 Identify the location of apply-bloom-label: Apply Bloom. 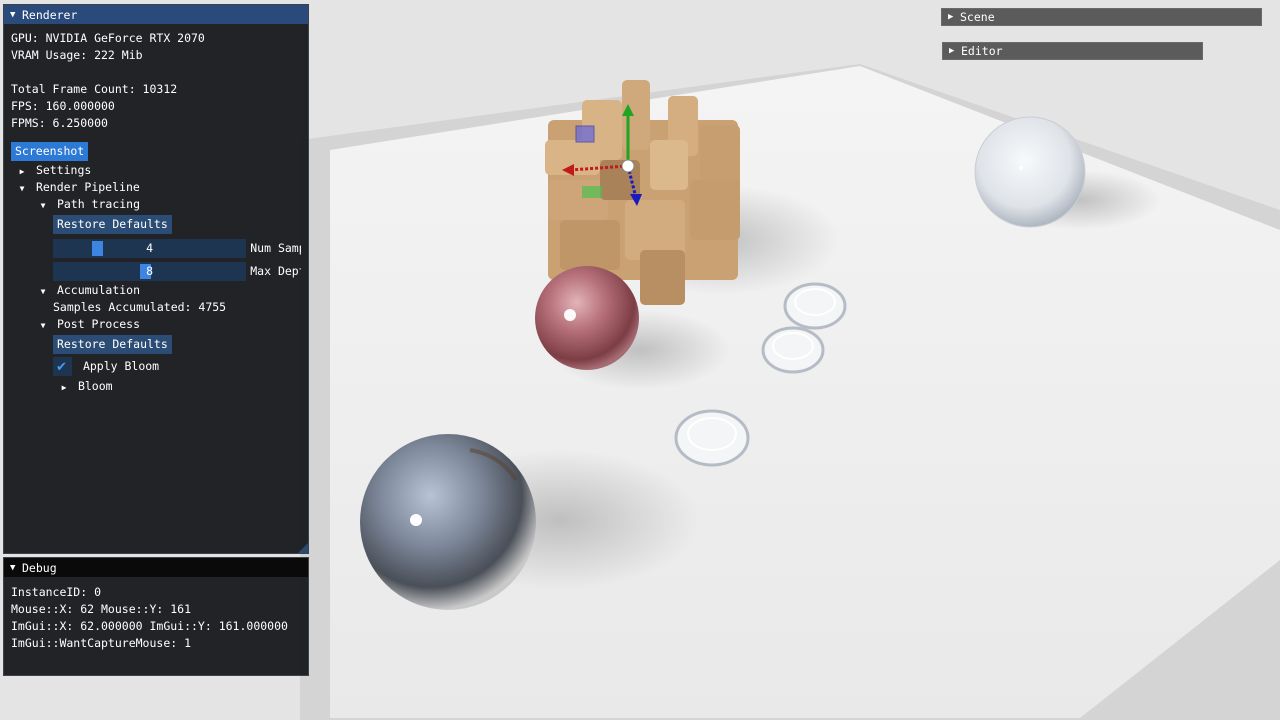
(121, 366).